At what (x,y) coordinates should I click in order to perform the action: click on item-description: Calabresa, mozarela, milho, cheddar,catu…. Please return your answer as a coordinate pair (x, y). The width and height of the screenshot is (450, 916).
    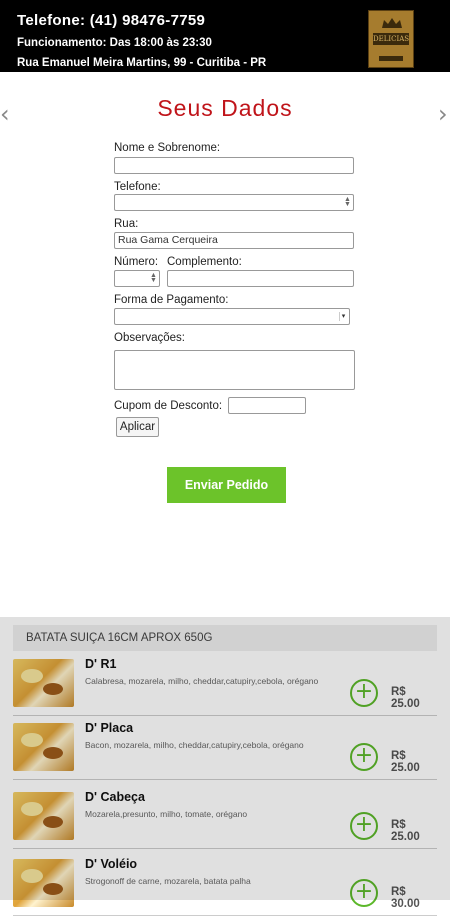
    Looking at the image, I should click on (202, 681).